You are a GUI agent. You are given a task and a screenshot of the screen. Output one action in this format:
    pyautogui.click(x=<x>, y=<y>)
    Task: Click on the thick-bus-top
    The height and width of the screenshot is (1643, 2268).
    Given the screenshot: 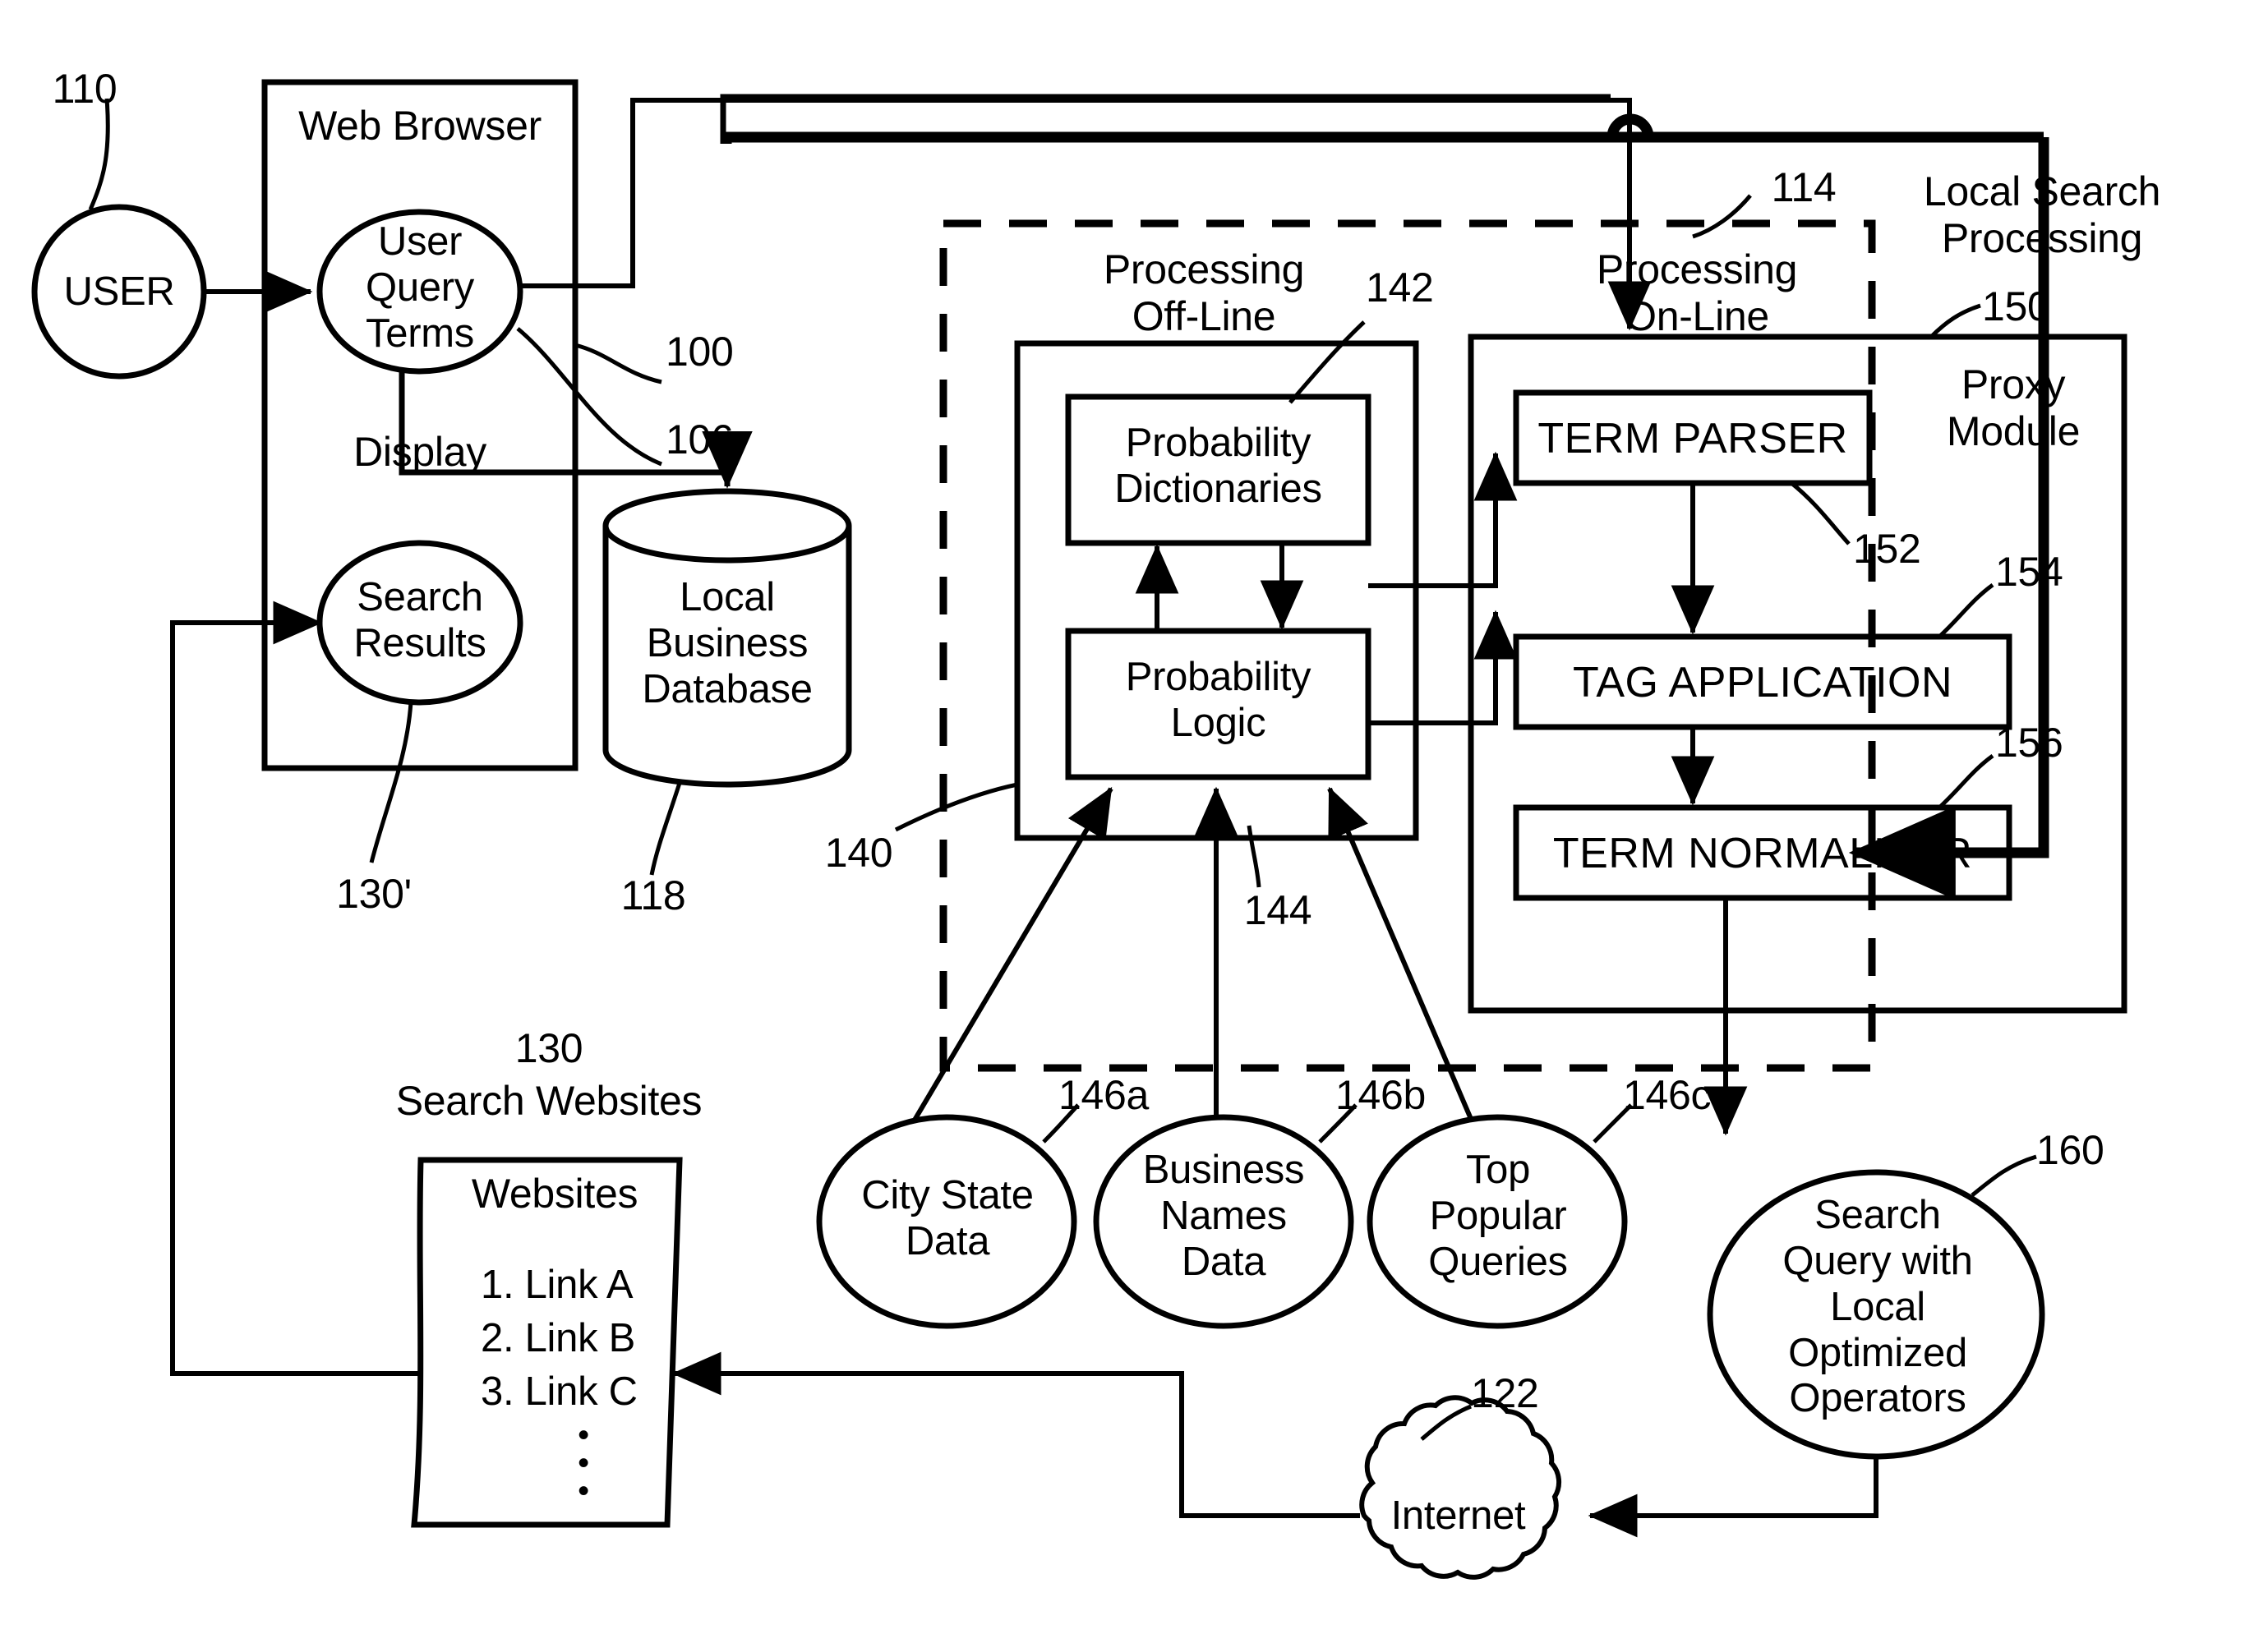 What is the action you would take?
    pyautogui.click(x=1382, y=137)
    